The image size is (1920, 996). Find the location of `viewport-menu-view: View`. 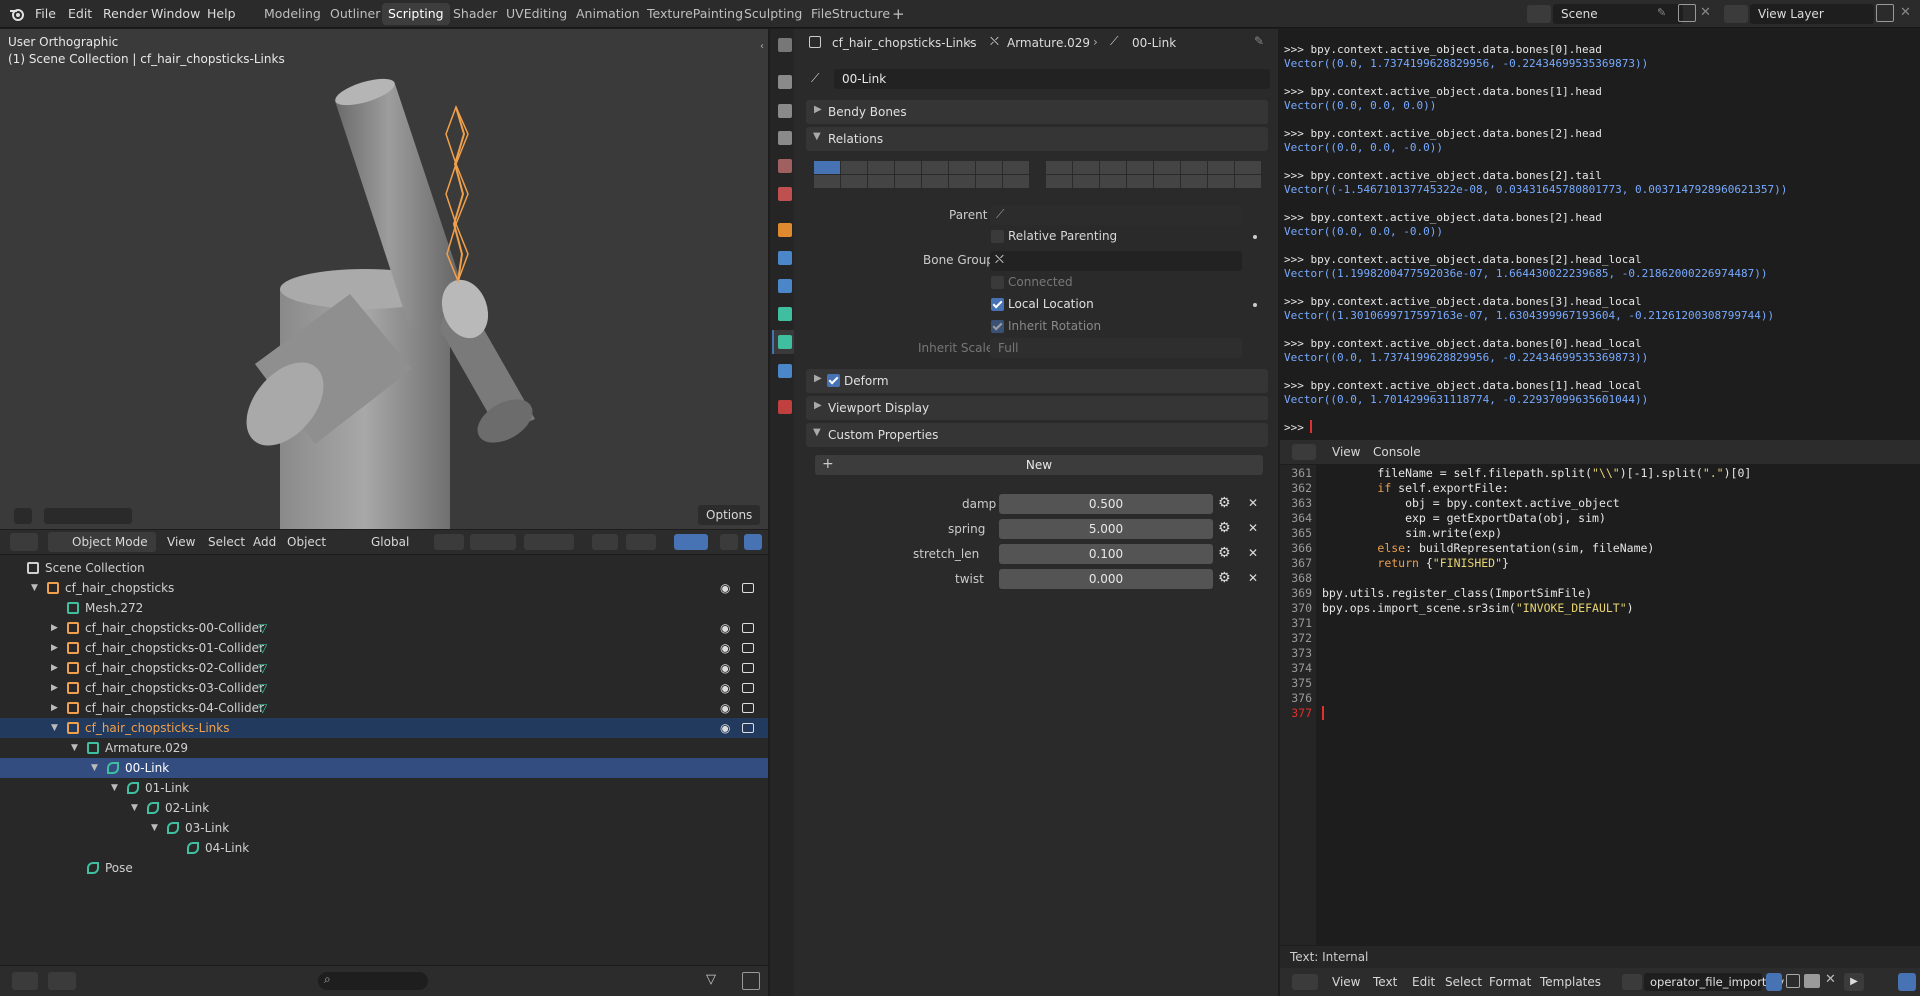

viewport-menu-view: View is located at coordinates (181, 542).